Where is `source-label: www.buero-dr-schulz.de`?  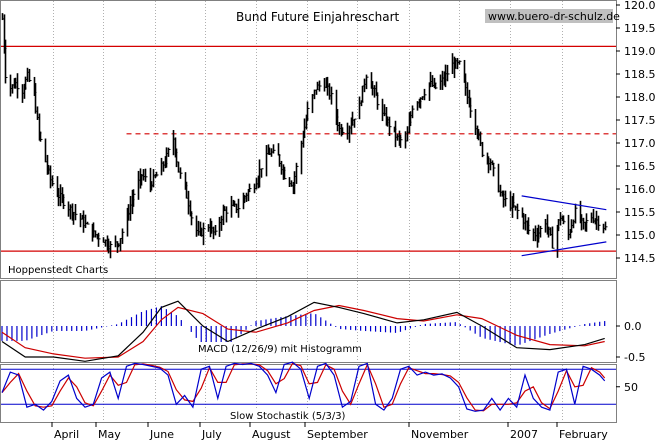
source-label: www.buero-dr-schulz.de is located at coordinates (554, 16).